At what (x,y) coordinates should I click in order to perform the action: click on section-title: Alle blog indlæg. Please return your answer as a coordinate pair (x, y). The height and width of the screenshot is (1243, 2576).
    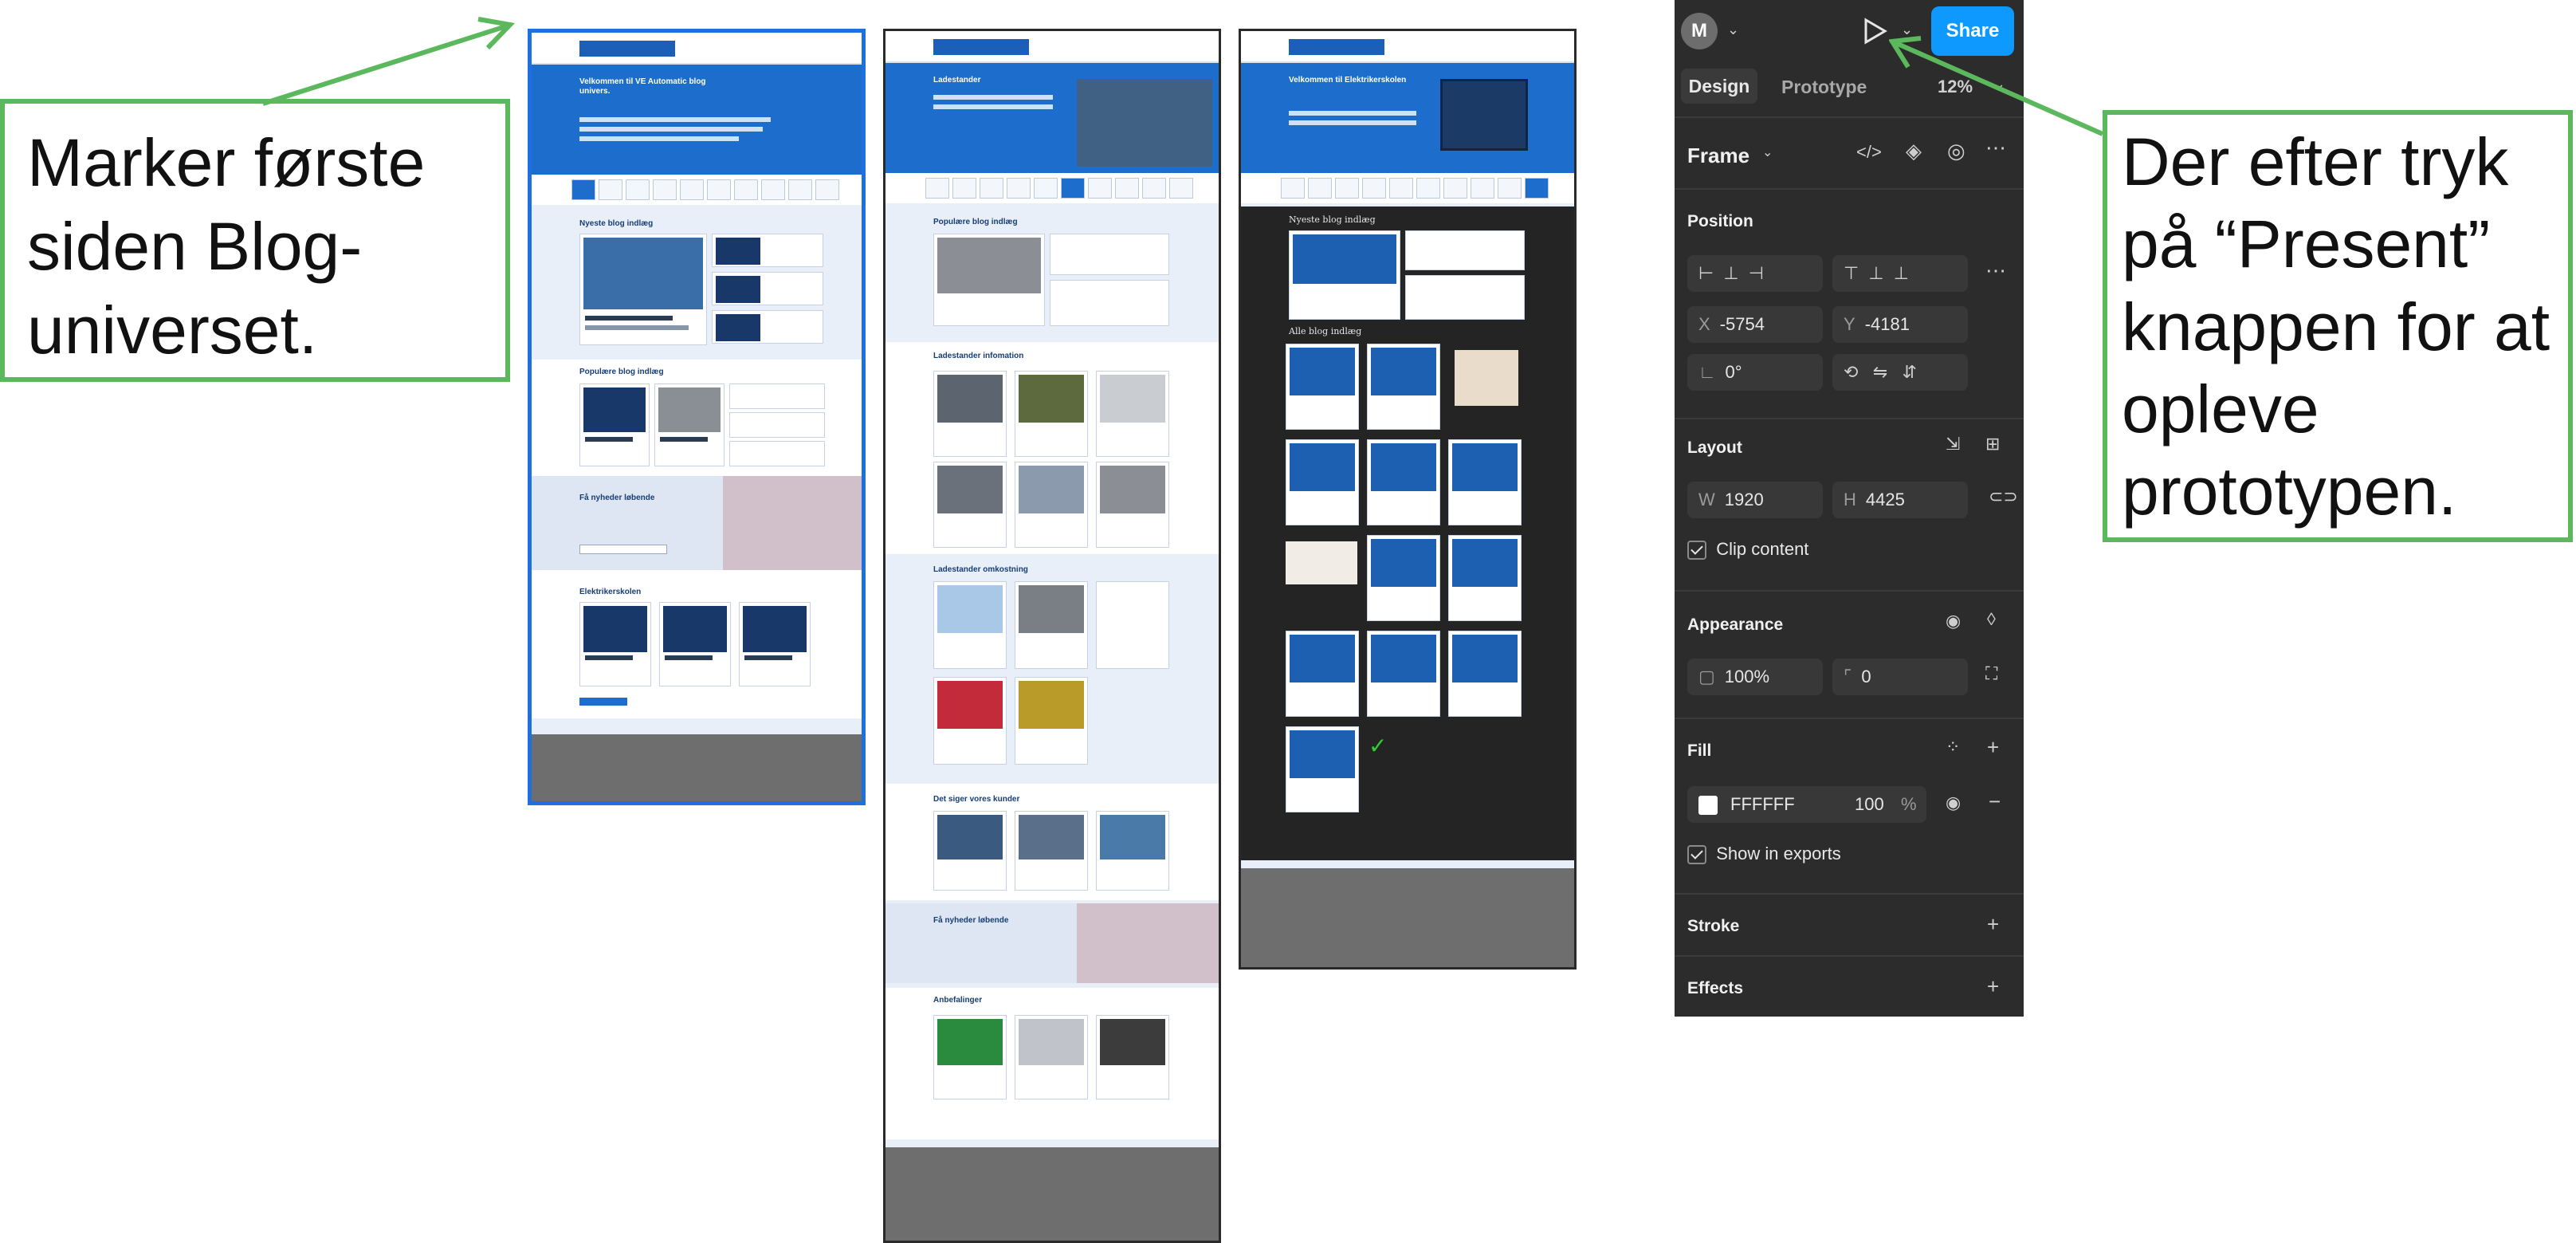
    Looking at the image, I should click on (1325, 331).